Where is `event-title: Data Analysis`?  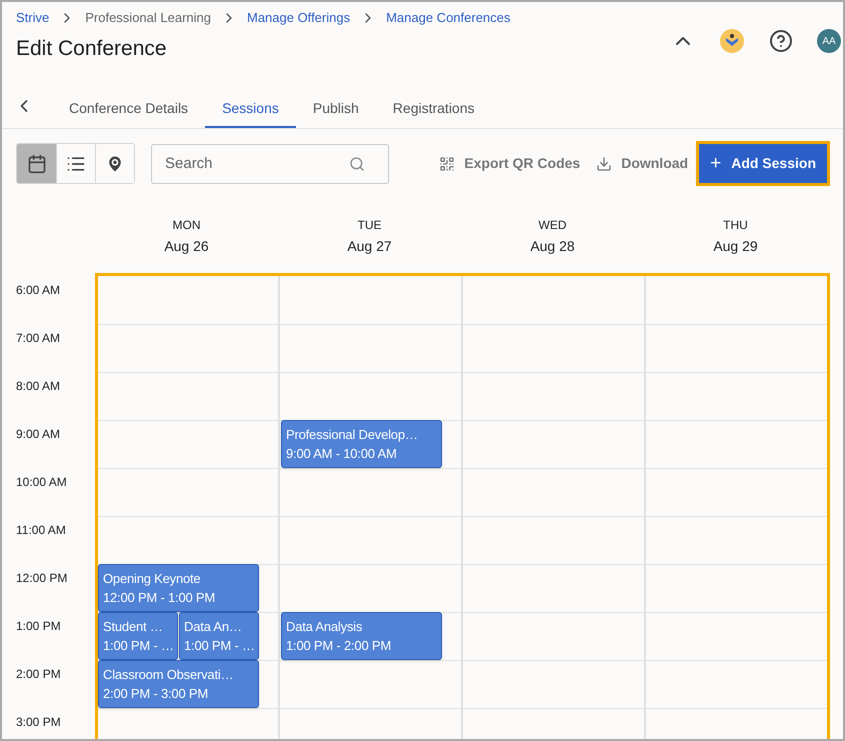
event-title: Data Analysis is located at coordinates (325, 627).